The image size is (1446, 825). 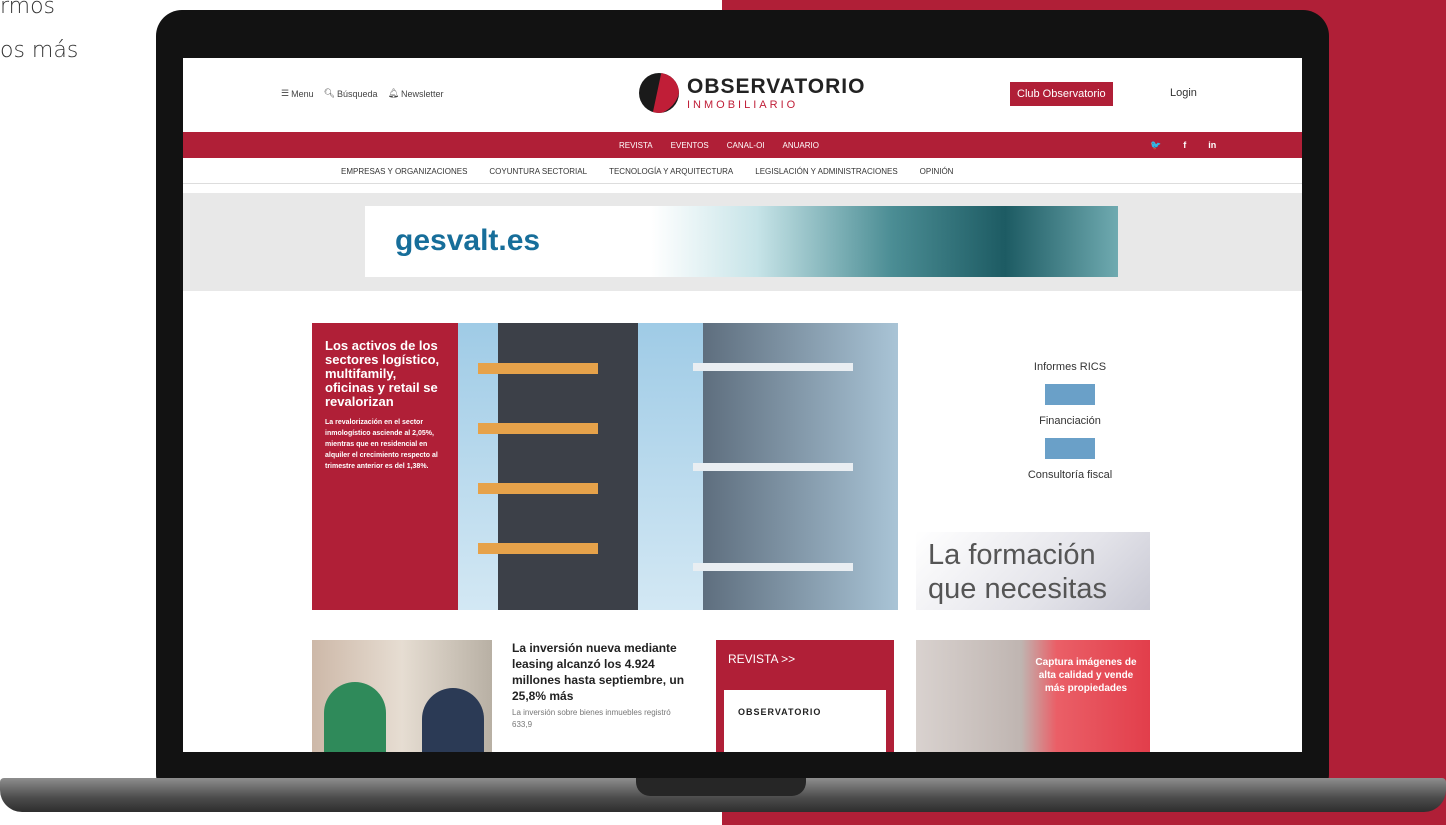 What do you see at coordinates (1184, 145) in the screenshot?
I see `facebook-icon: f` at bounding box center [1184, 145].